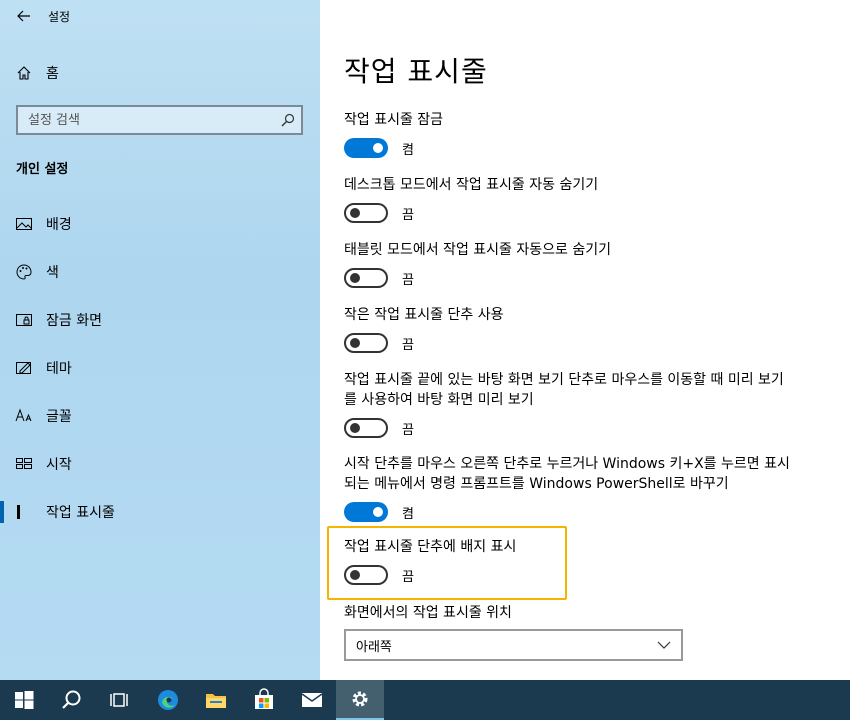 Image resolution: width=850 pixels, height=720 pixels. I want to click on search-taskbar-button, so click(72, 700).